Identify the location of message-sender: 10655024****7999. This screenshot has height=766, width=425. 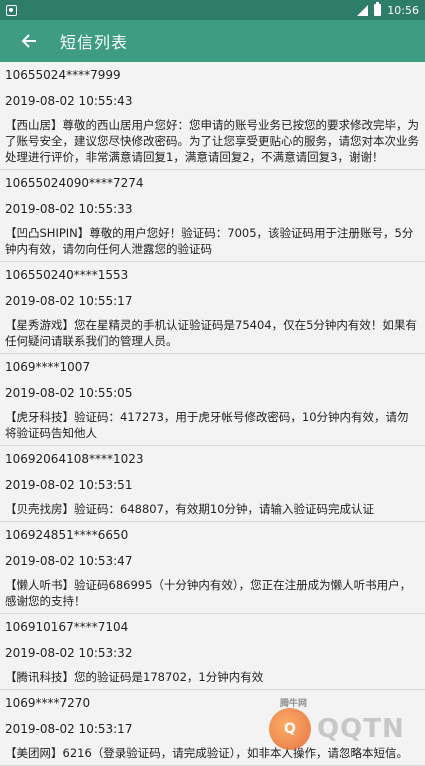
(63, 75).